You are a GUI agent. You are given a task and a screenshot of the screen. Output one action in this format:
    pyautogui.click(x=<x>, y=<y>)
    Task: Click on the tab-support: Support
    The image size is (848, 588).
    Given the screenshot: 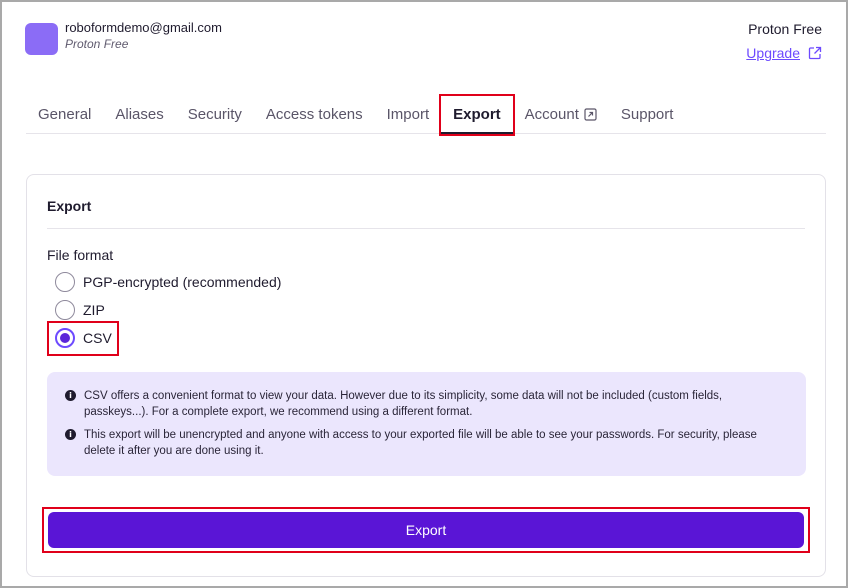 What is the action you would take?
    pyautogui.click(x=647, y=115)
    